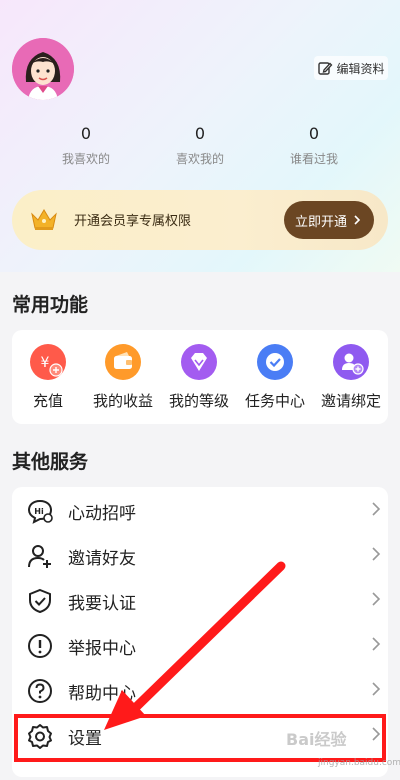 This screenshot has width=400, height=780. I want to click on function-label: 任务中心, so click(274, 401).